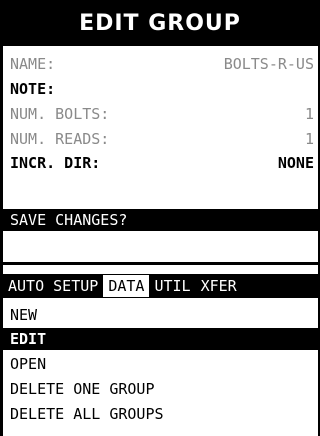  Describe the element at coordinates (126, 286) in the screenshot. I see `tab-data: DATA` at that location.